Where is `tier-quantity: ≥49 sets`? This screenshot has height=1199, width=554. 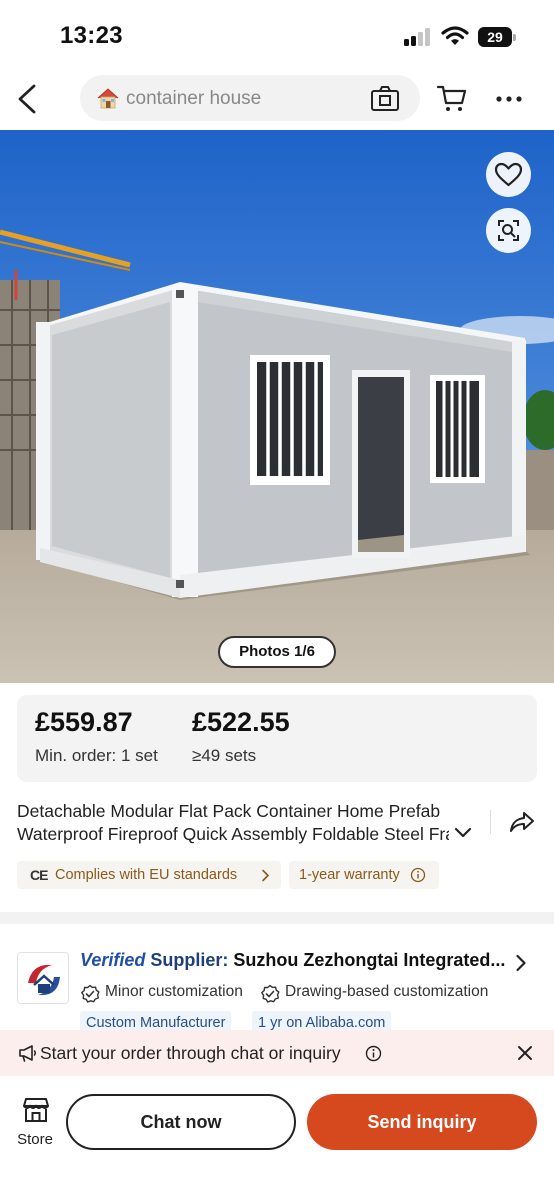 tier-quantity: ≥49 sets is located at coordinates (224, 755).